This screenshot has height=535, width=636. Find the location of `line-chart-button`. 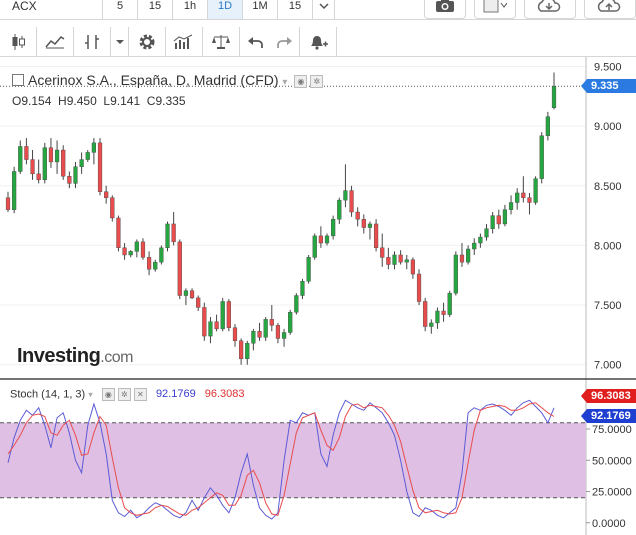

line-chart-button is located at coordinates (55, 42).